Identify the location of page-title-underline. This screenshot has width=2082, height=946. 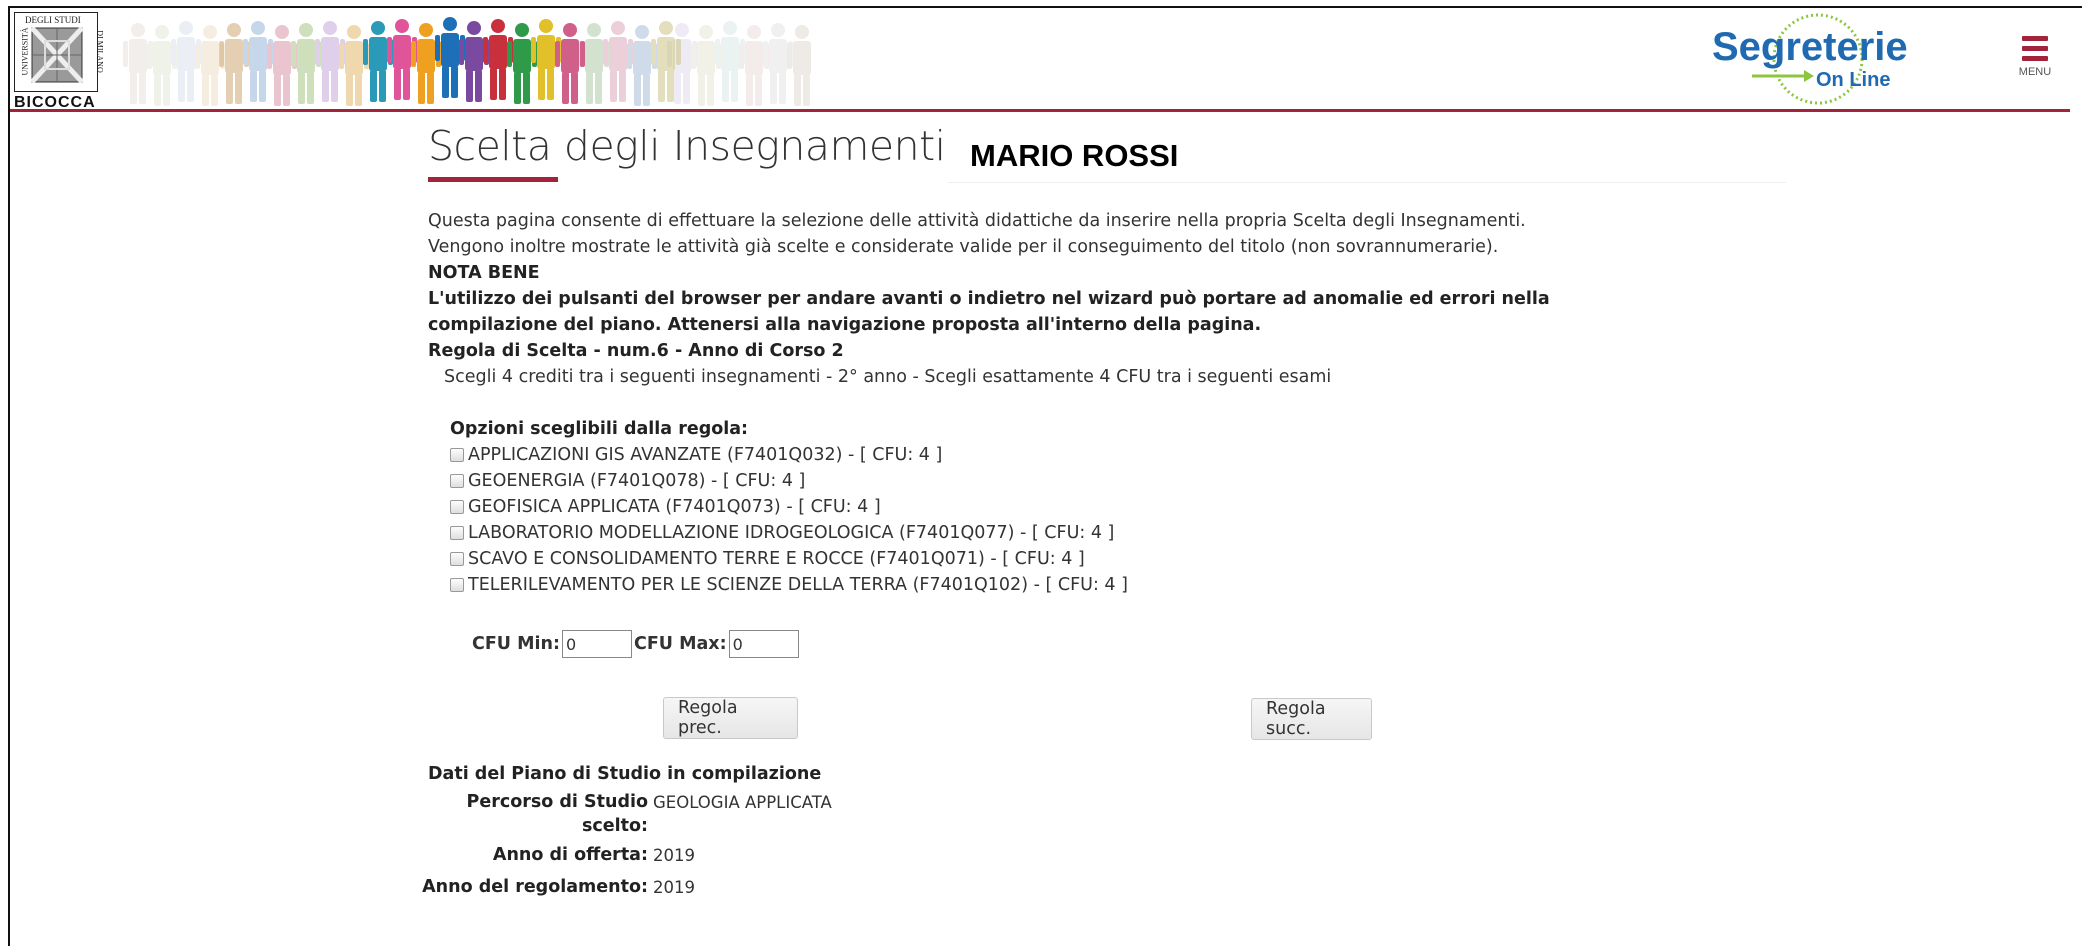
(493, 179).